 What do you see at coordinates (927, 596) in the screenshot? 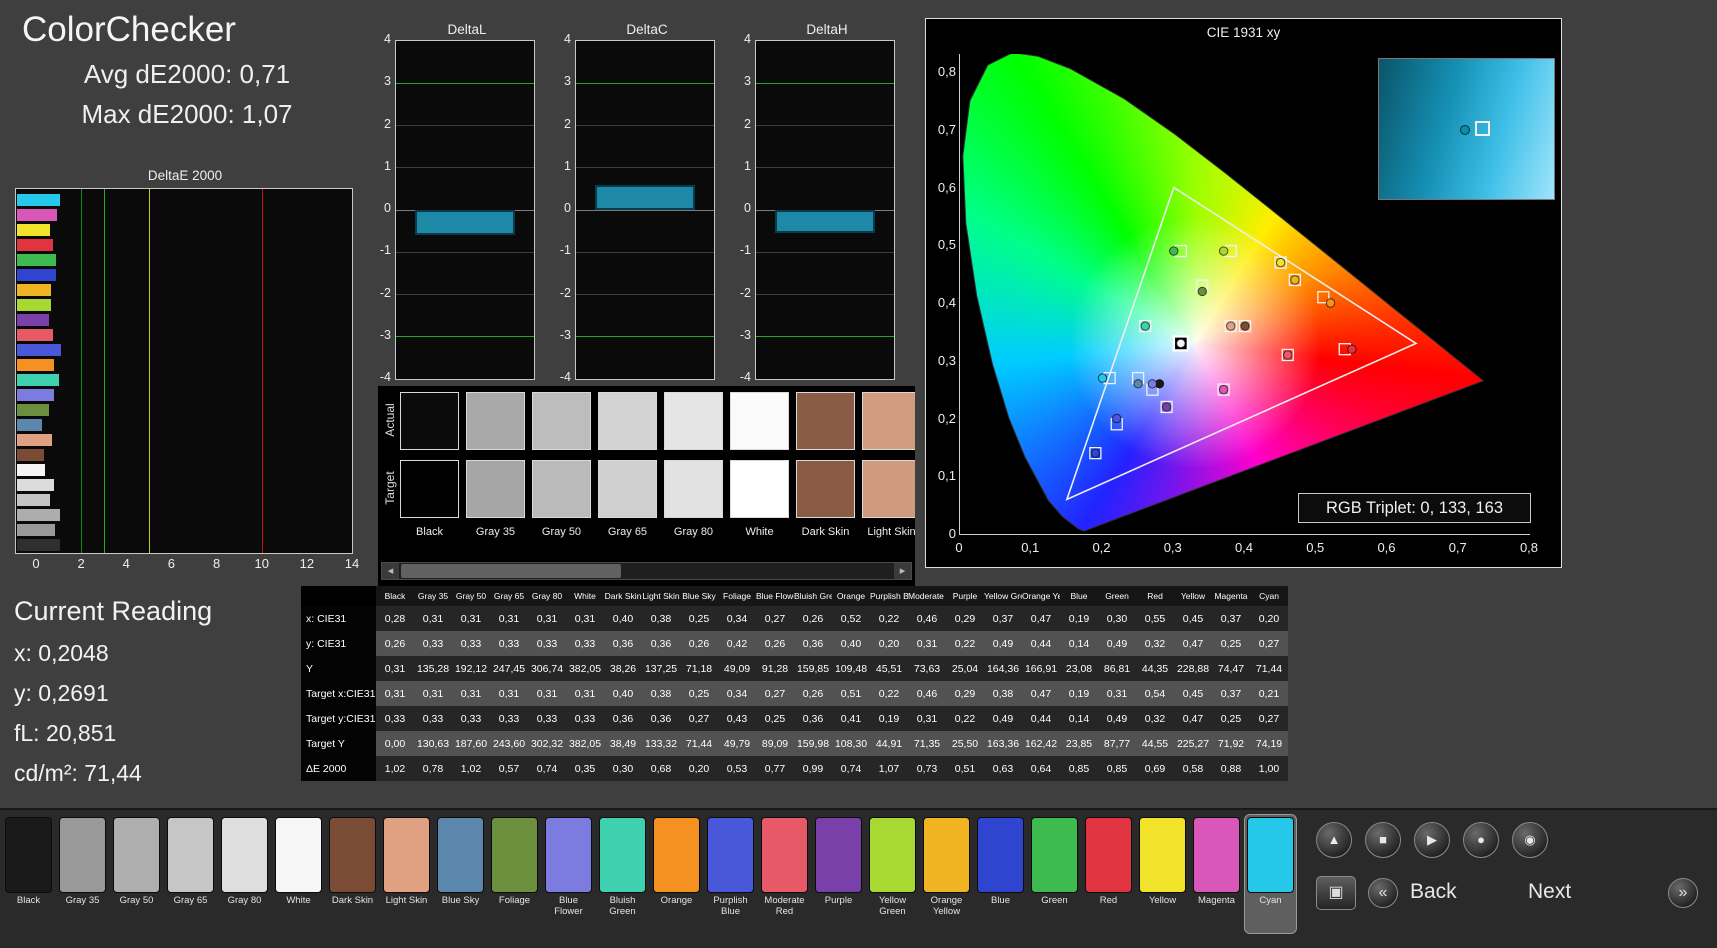
I see `column-header: Moderate Red` at bounding box center [927, 596].